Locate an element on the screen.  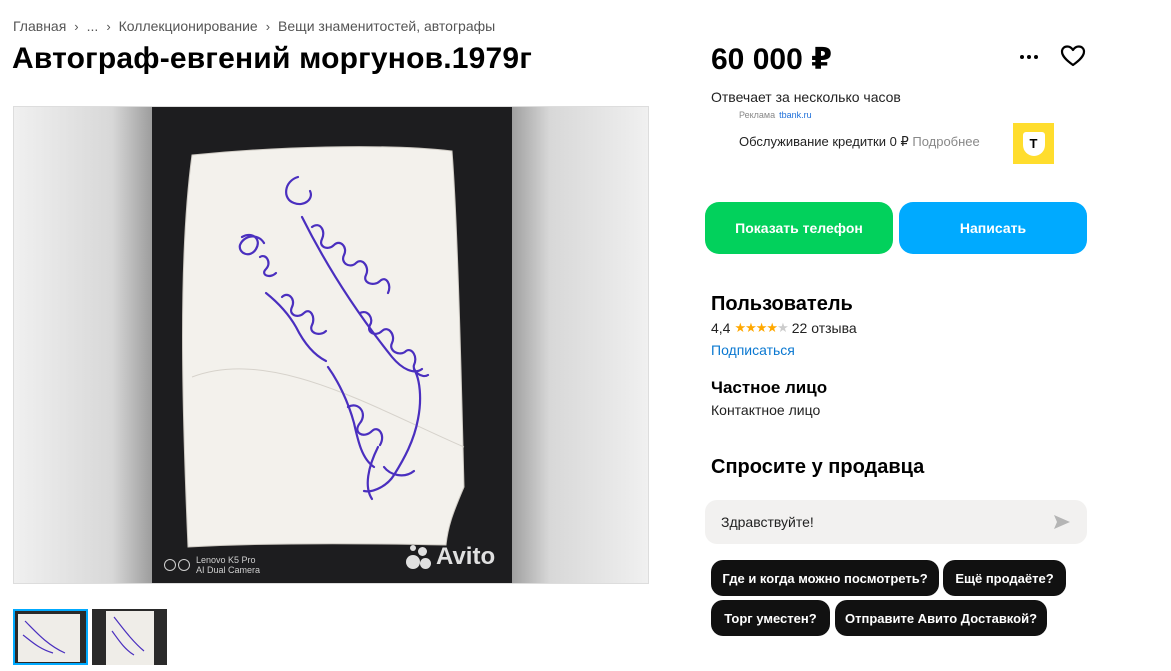
ad-label-text: Реклама is located at coordinates (757, 115).